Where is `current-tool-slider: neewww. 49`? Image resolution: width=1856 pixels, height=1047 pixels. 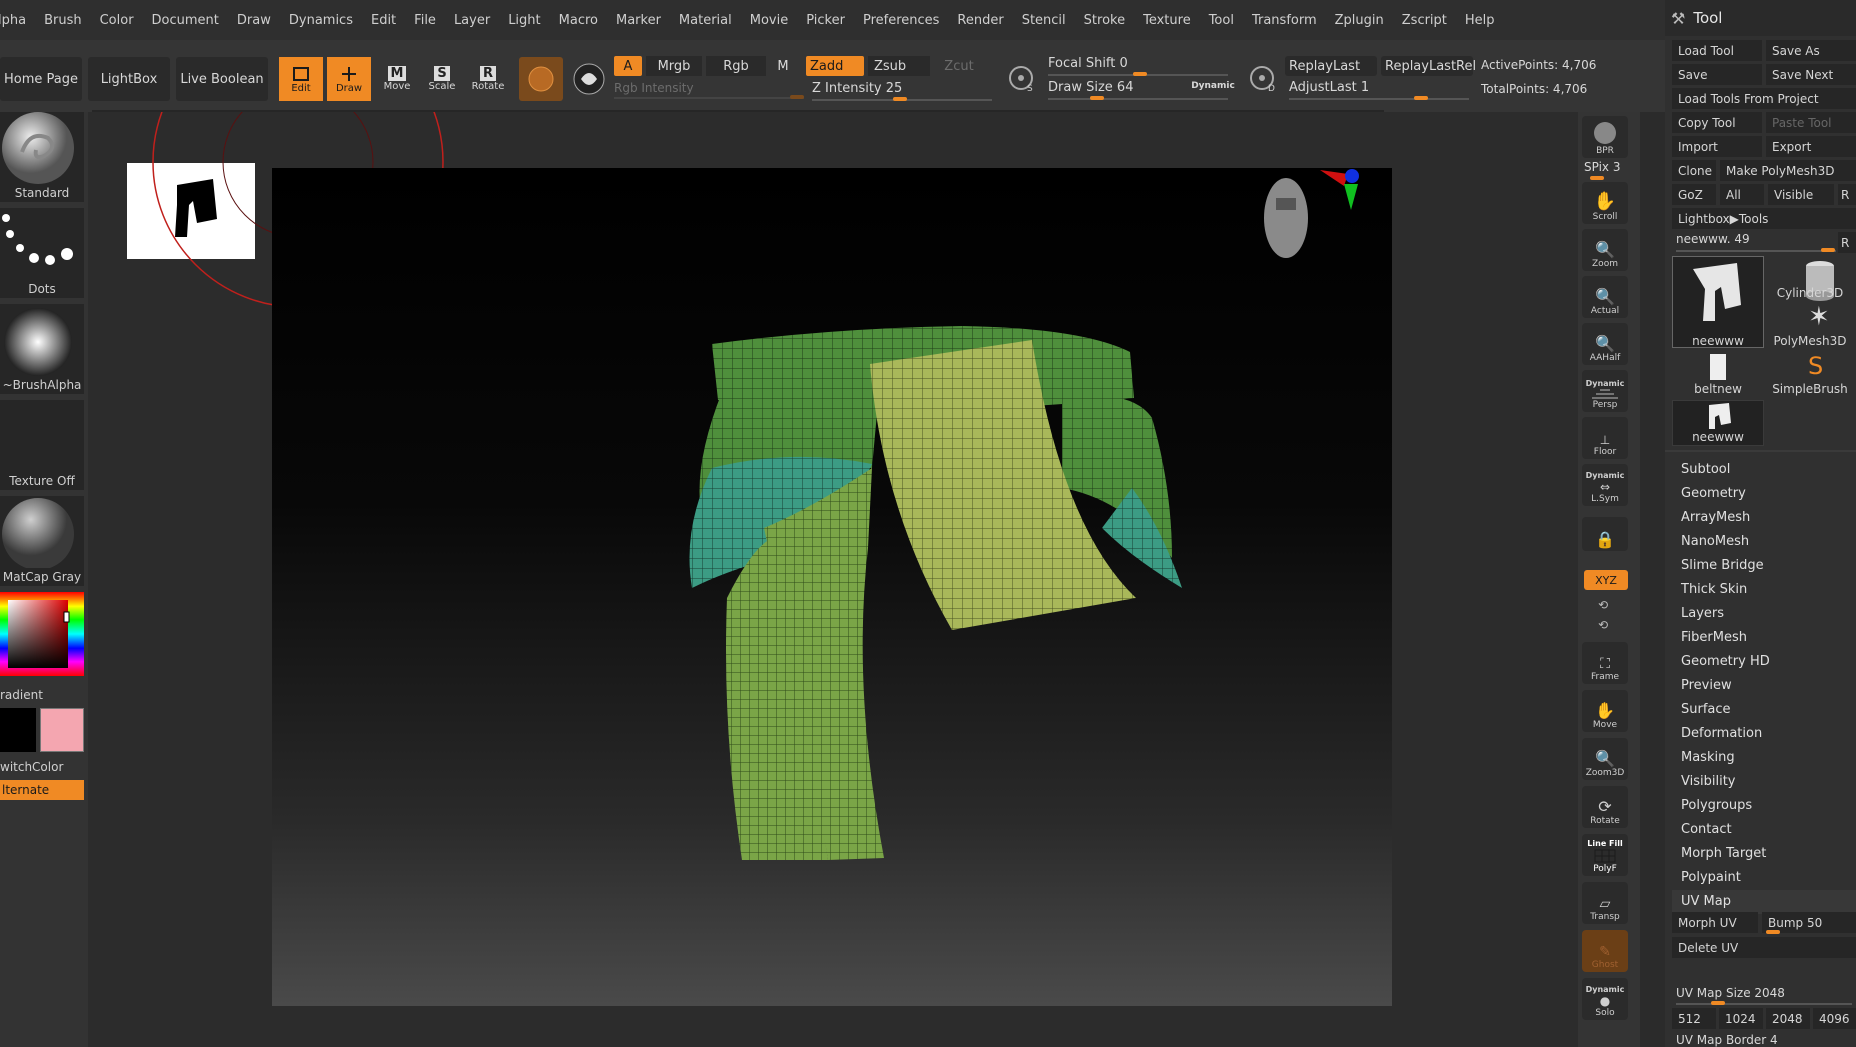 current-tool-slider: neewww. 49 is located at coordinates (1756, 239).